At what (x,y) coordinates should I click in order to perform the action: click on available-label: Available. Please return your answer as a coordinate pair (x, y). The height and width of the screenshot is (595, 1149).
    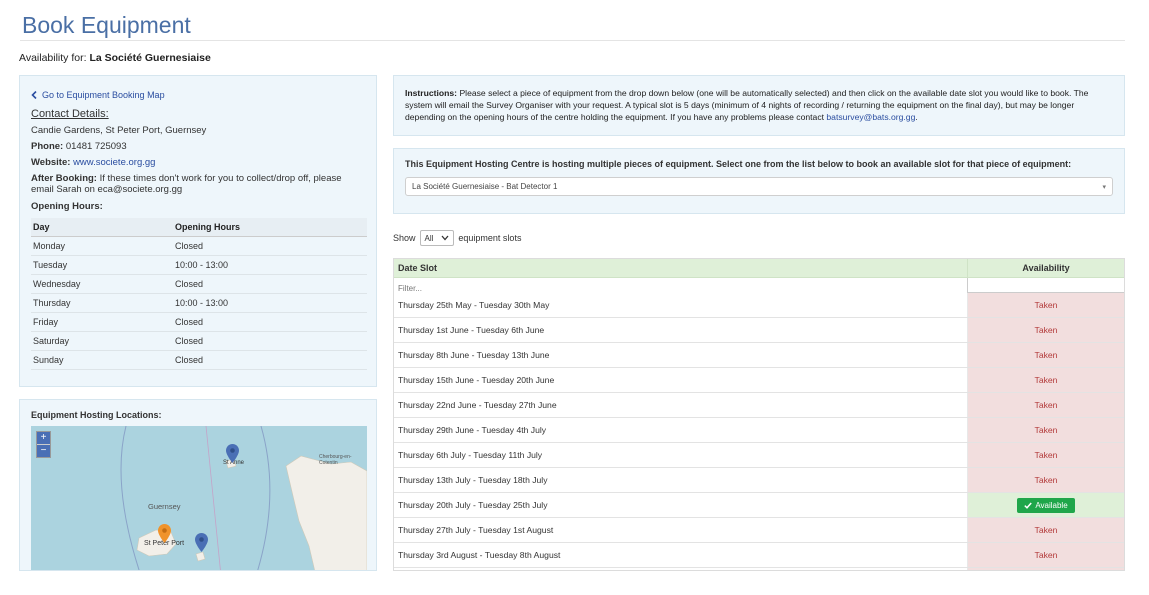
    Looking at the image, I should click on (1051, 505).